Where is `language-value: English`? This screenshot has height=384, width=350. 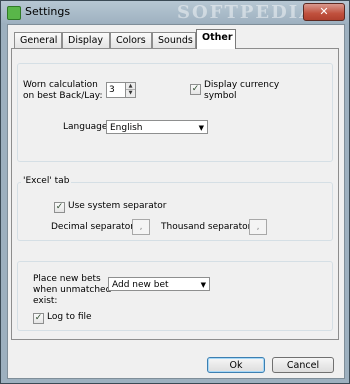 language-value: English is located at coordinates (126, 128).